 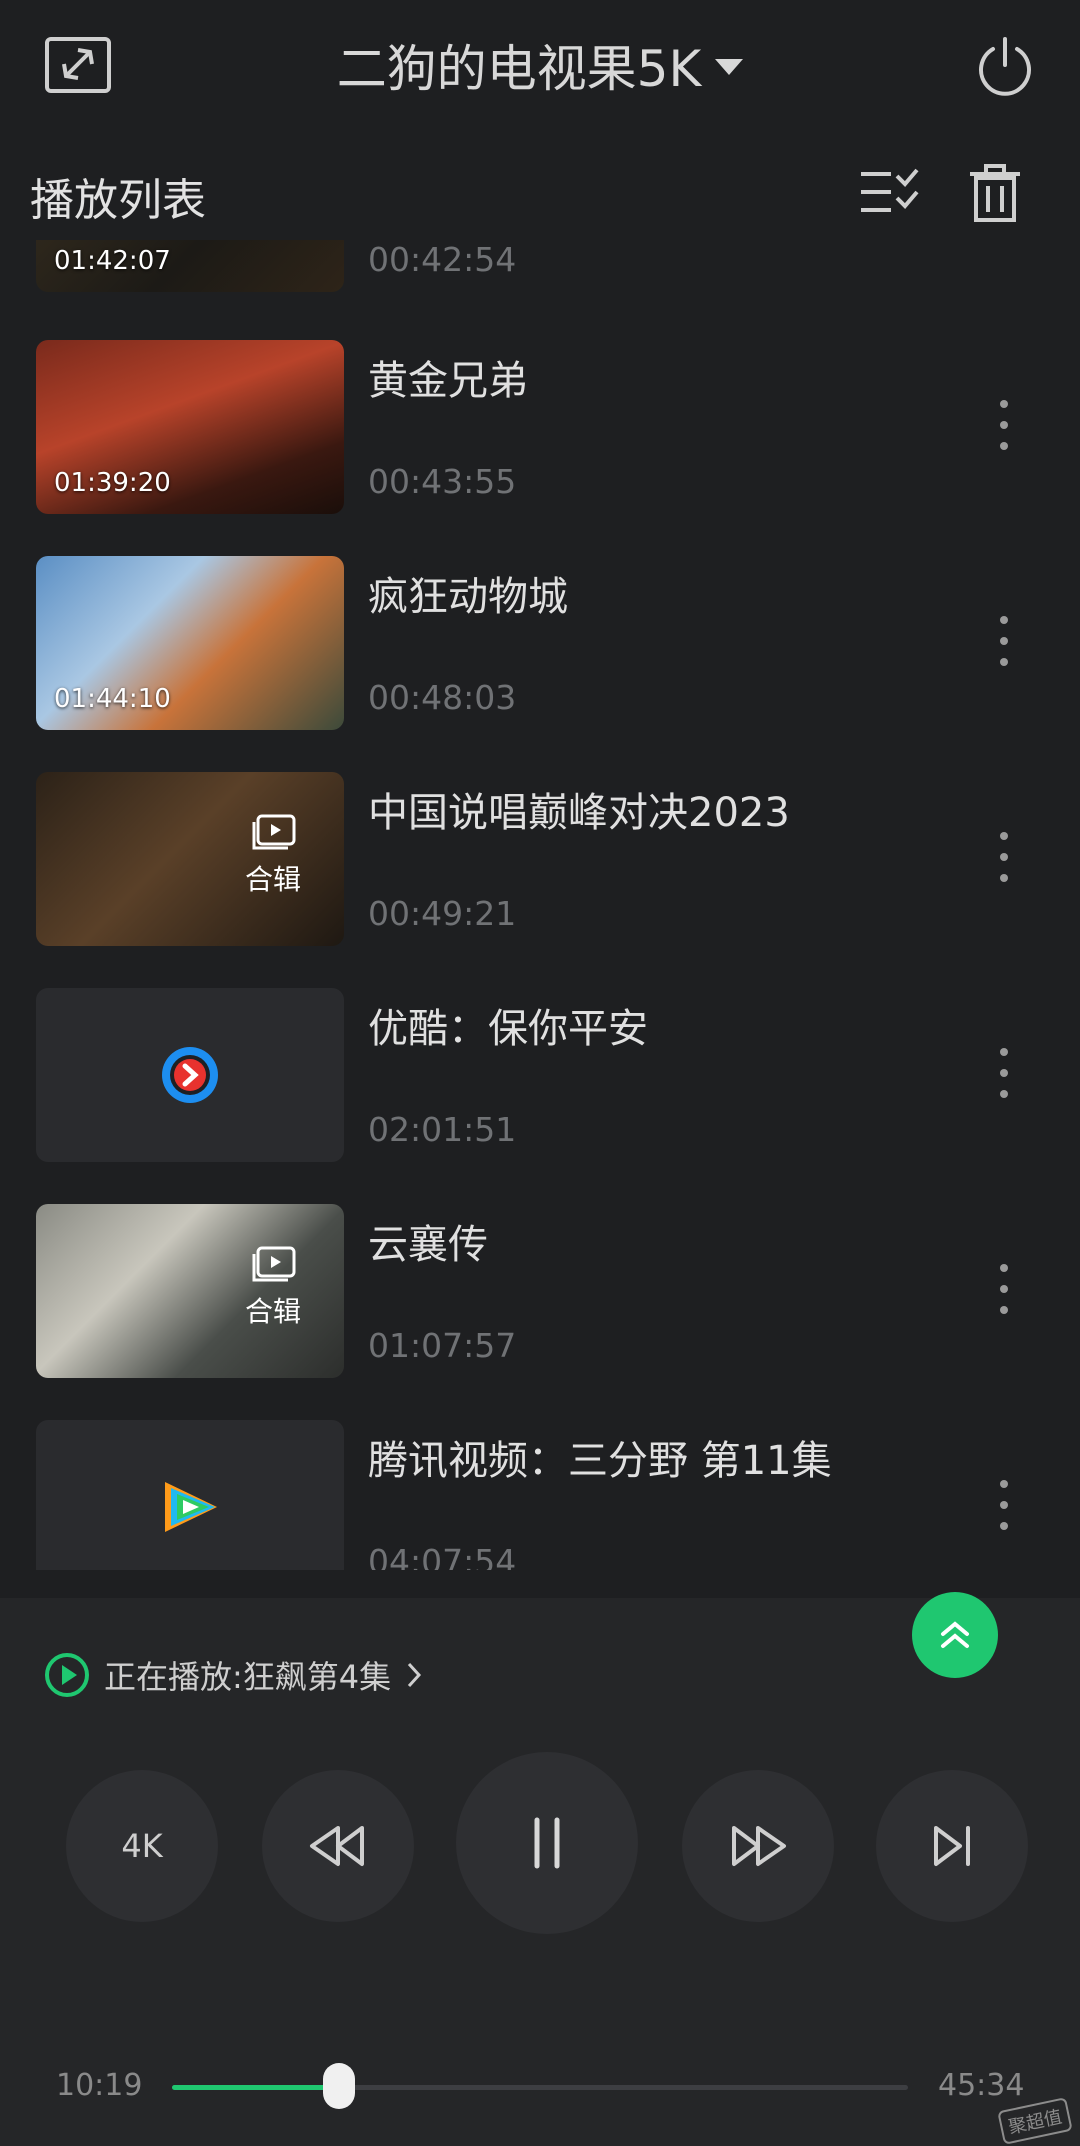 I want to click on thumbnail-duration: 01:39:20, so click(x=112, y=483).